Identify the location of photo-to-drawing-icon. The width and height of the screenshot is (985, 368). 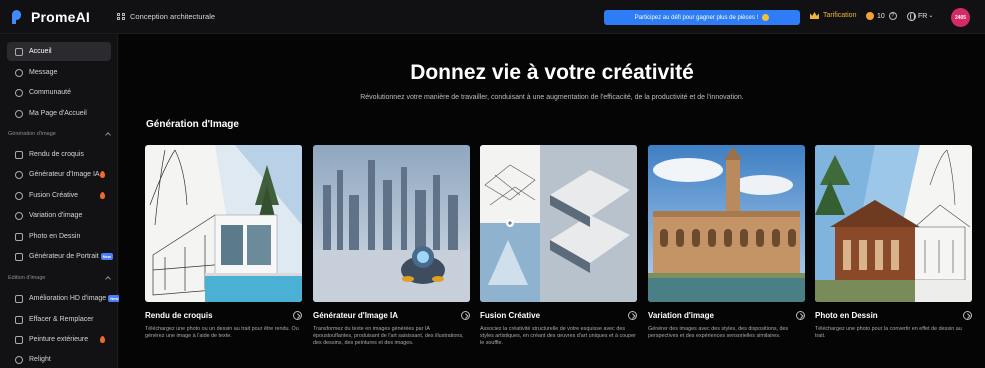
(19, 236).